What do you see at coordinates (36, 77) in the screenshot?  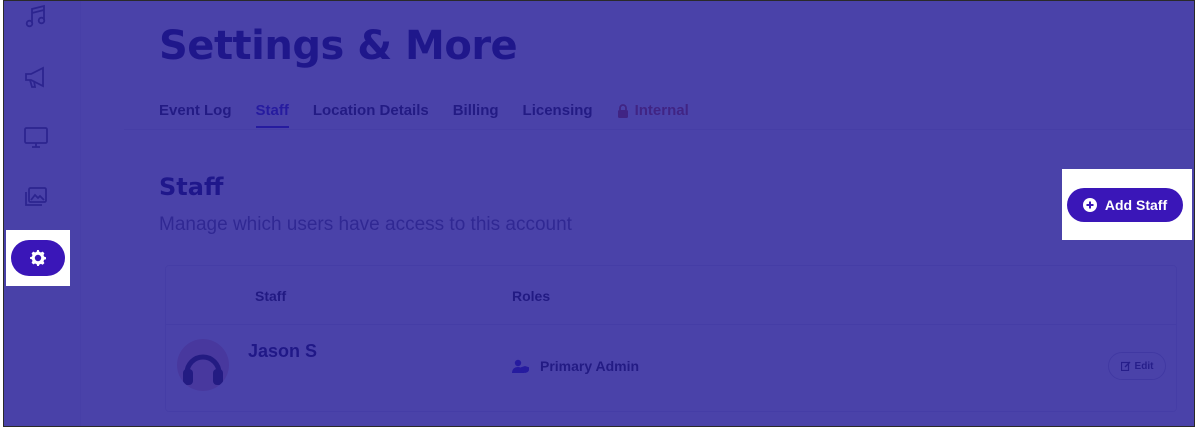 I see `megaphone-icon` at bounding box center [36, 77].